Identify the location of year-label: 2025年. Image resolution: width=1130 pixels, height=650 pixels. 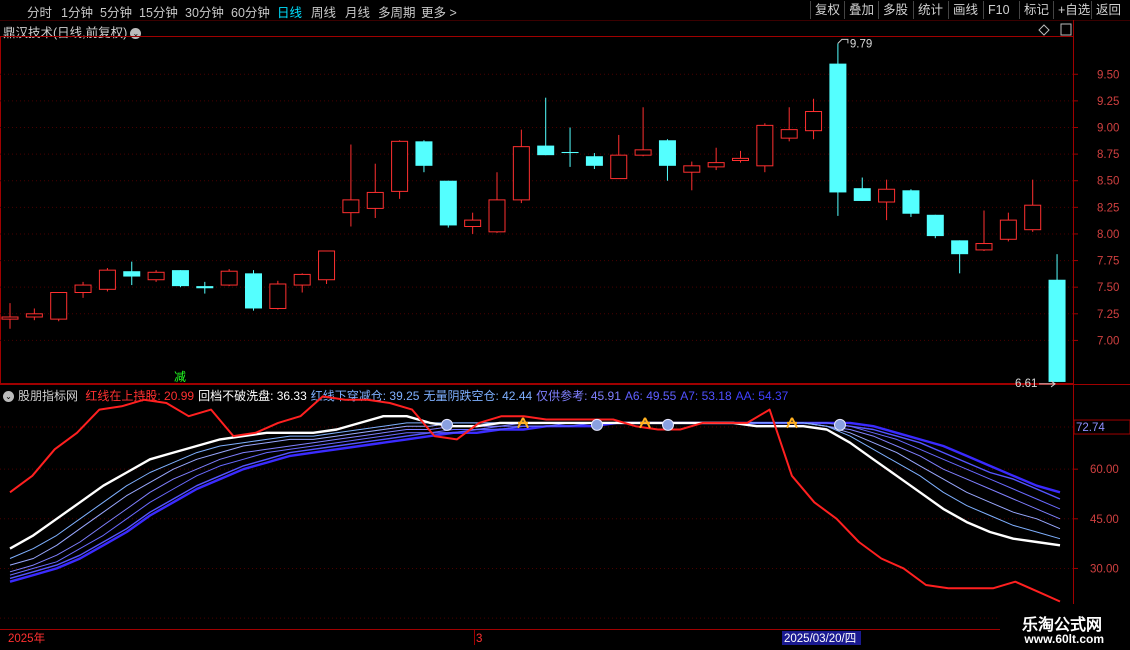
(26, 638).